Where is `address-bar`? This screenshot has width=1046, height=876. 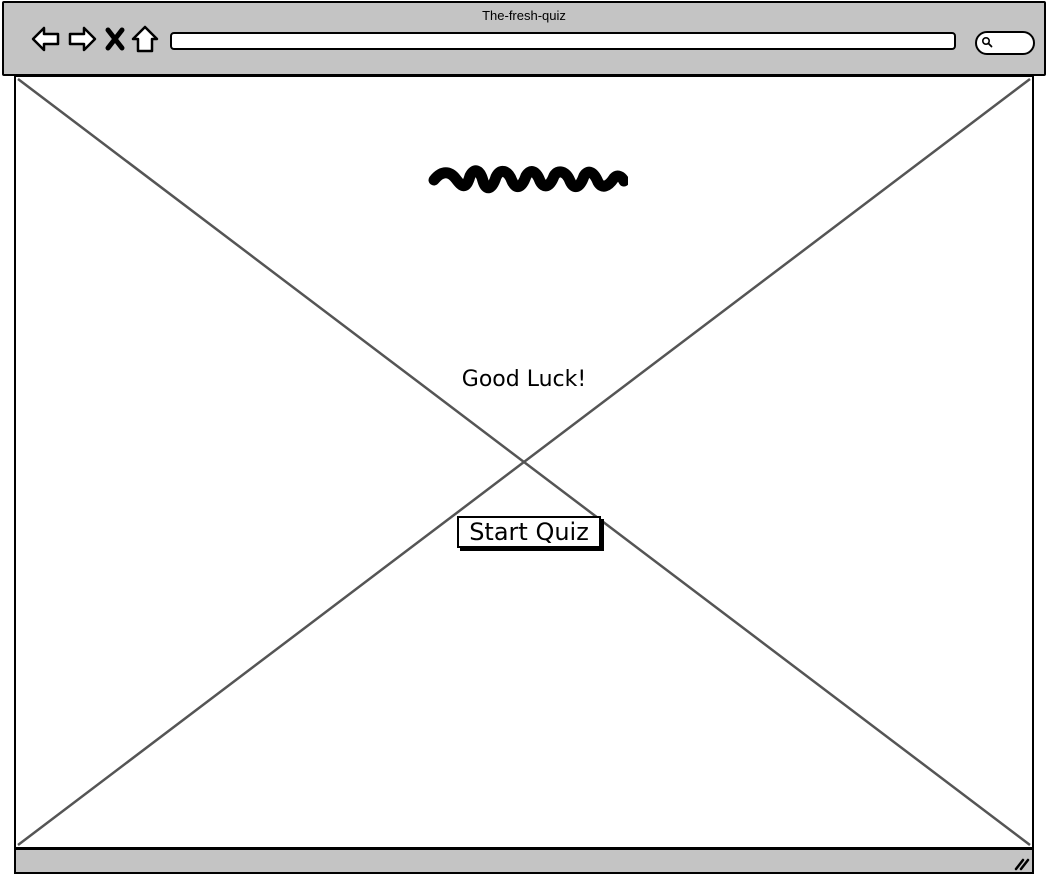 address-bar is located at coordinates (563, 41).